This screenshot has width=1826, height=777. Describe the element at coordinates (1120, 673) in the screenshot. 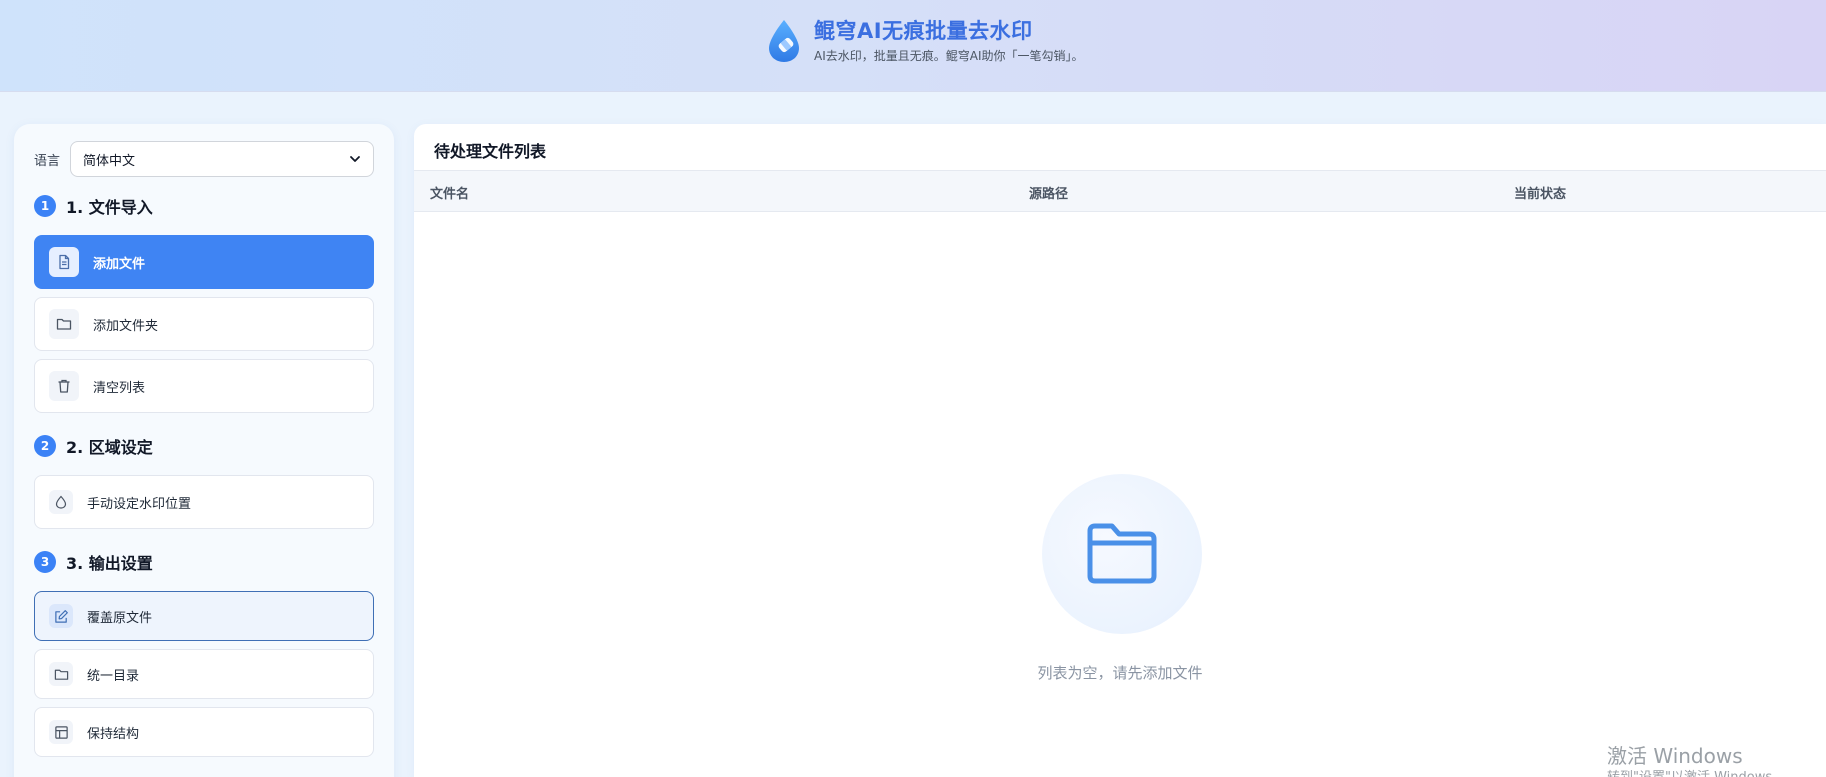

I see `empty-state-text: 列表为空，请先添加文件` at that location.